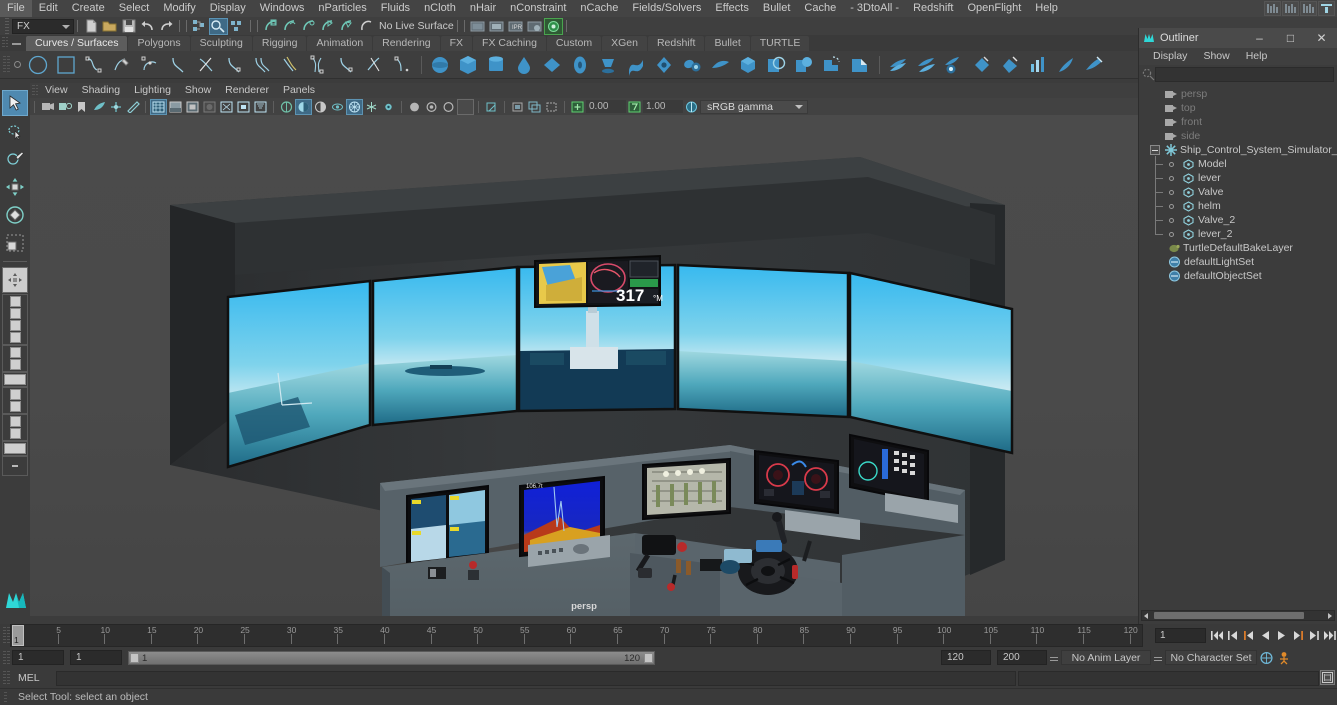  Describe the element at coordinates (1022, 657) in the screenshot. I see `animation-end-time-field: 200` at that location.